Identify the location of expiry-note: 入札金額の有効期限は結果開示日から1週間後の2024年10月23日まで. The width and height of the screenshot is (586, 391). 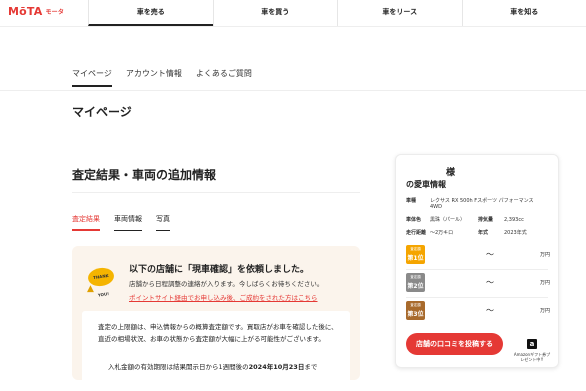
(212, 367).